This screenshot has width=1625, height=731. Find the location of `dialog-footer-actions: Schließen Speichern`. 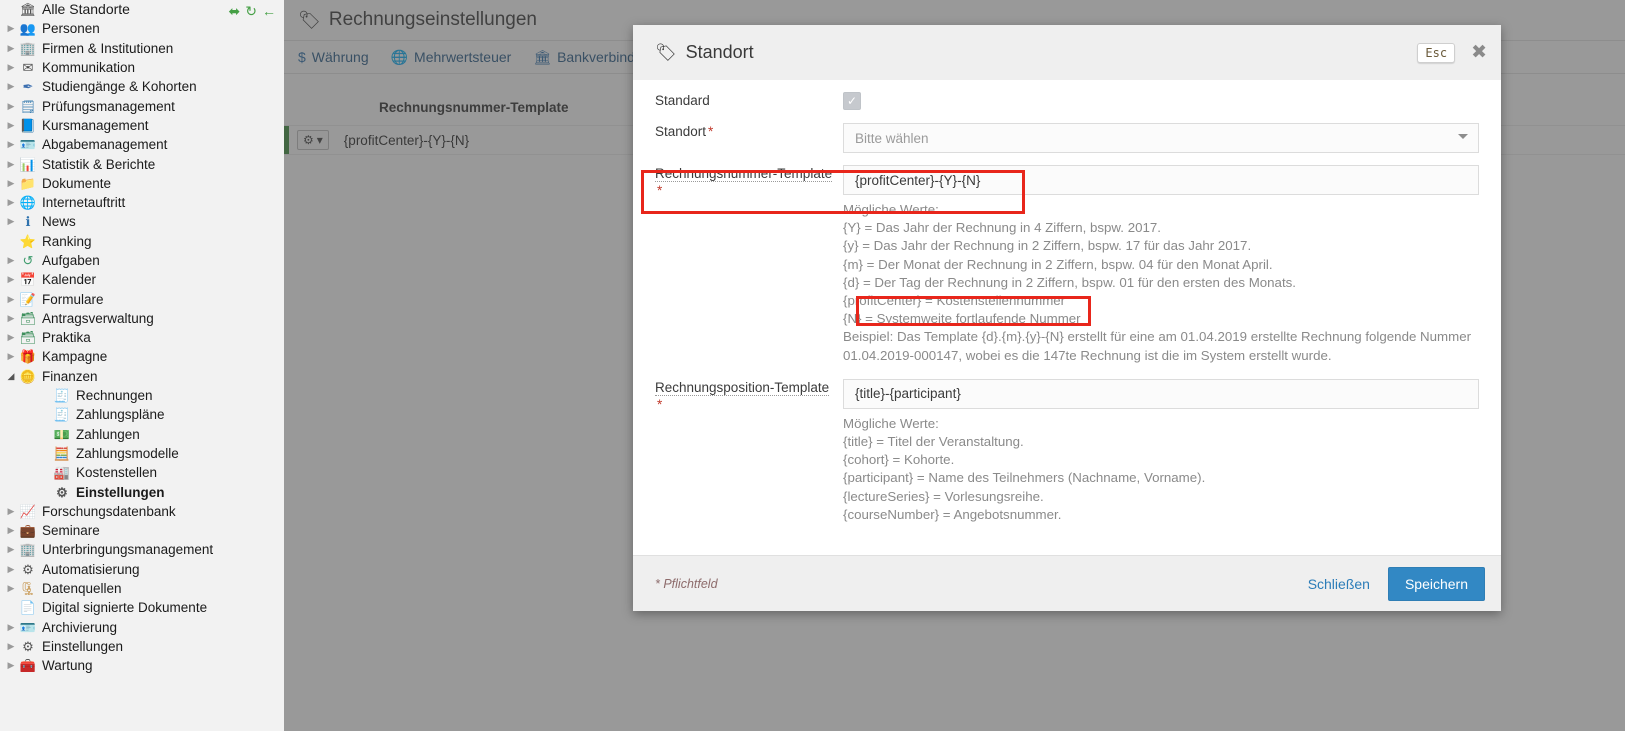

dialog-footer-actions: Schließen Speichern is located at coordinates (1394, 583).